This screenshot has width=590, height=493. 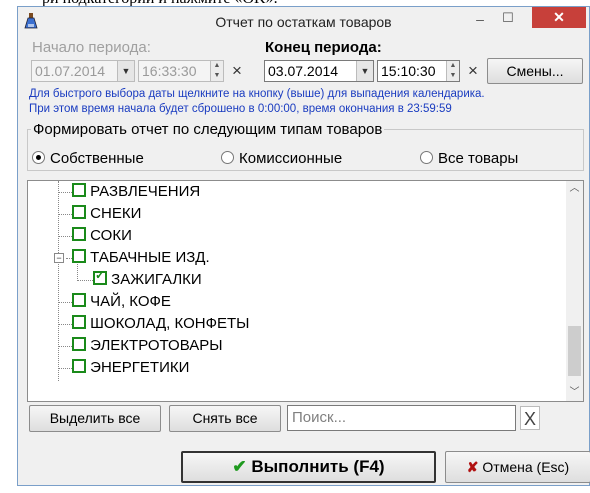 I want to click on end-time-spinner: ▲ ▼, so click(x=452, y=71).